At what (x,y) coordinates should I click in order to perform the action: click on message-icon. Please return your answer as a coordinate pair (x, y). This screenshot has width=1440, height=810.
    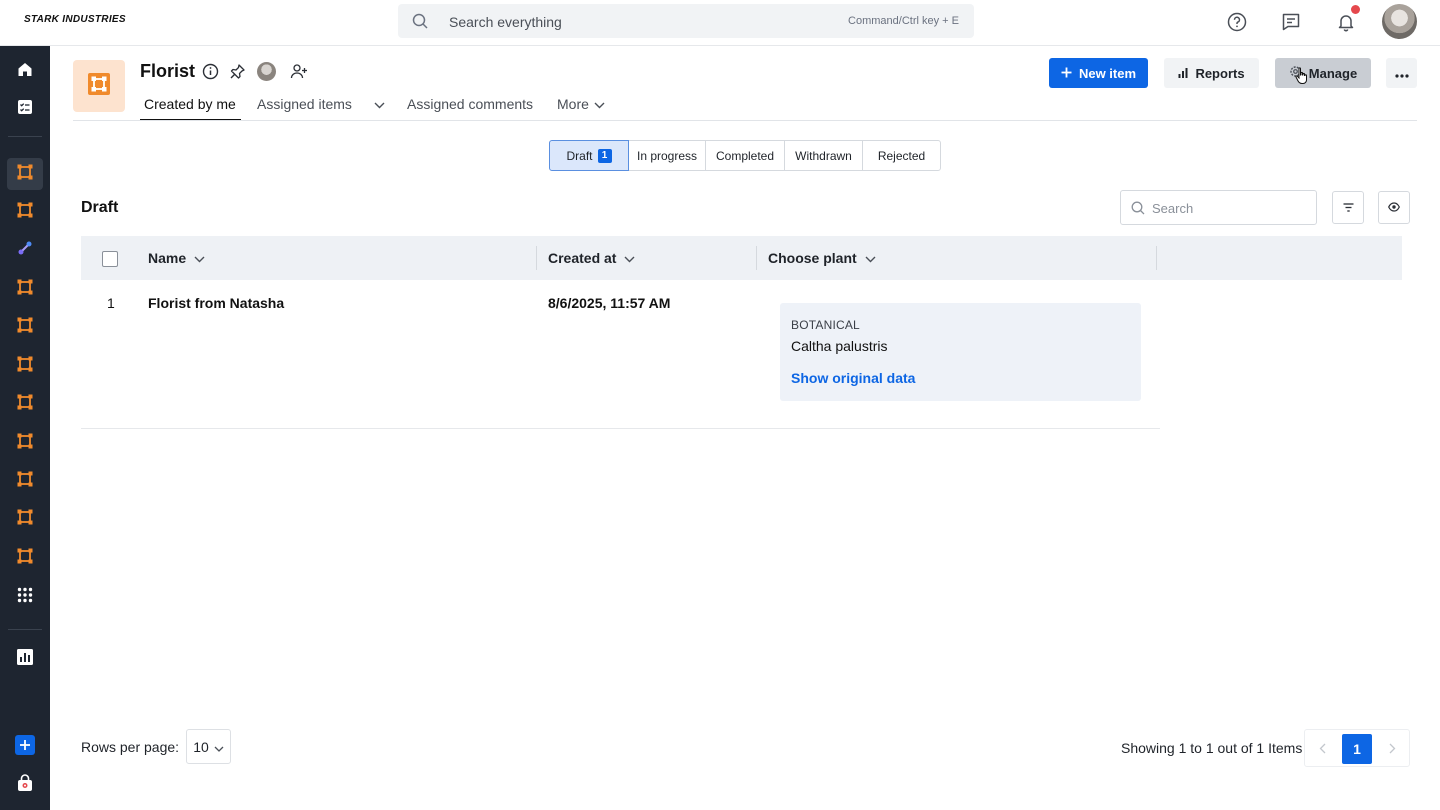
    Looking at the image, I should click on (1291, 22).